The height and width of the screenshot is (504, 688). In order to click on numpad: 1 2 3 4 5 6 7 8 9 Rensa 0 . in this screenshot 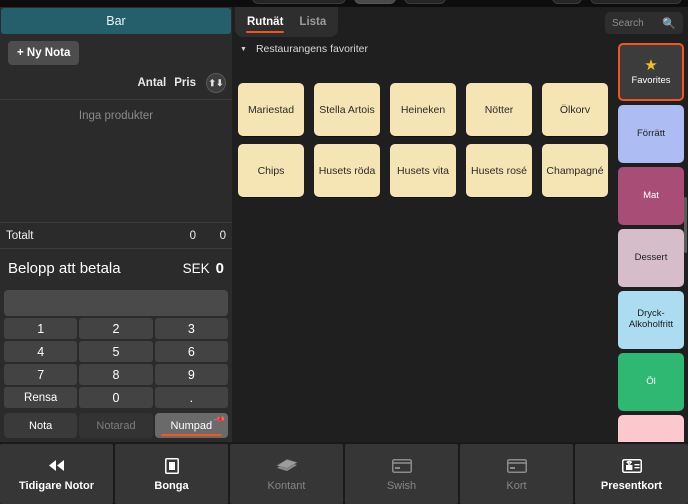, I will do `click(116, 348)`.